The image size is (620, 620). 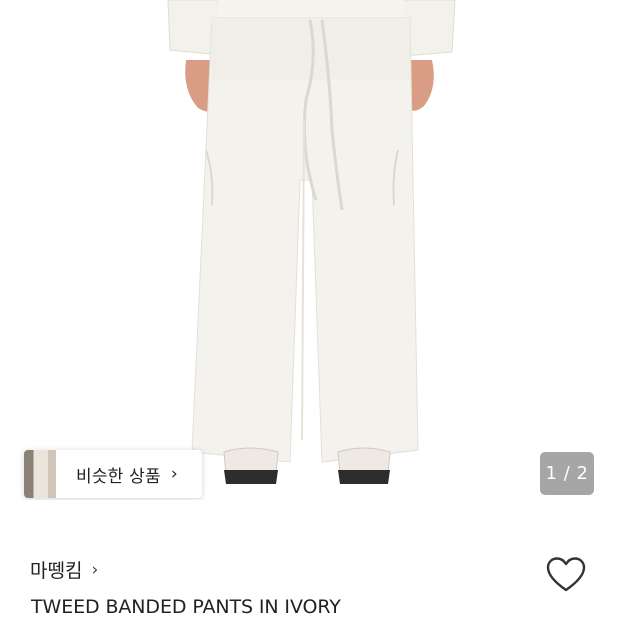 I want to click on brand-link: 마뗑킴 ›, so click(x=64, y=569).